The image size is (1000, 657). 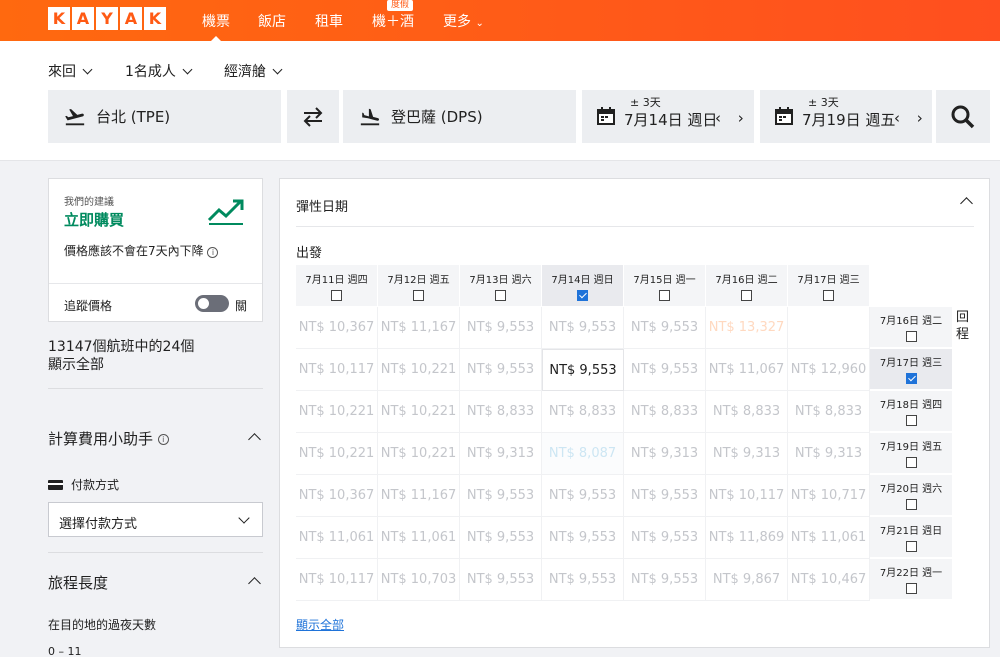 What do you see at coordinates (747, 285) in the screenshot?
I see `depart-date-column-header: 7月16日 週二` at bounding box center [747, 285].